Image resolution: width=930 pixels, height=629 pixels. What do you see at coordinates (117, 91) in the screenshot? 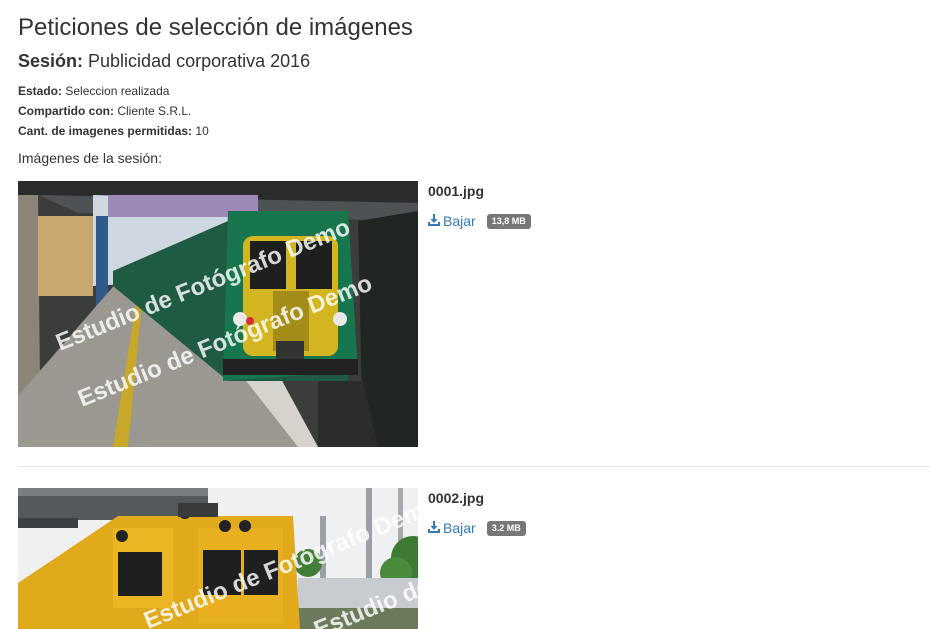
I see `status-value: Seleccion realizada` at bounding box center [117, 91].